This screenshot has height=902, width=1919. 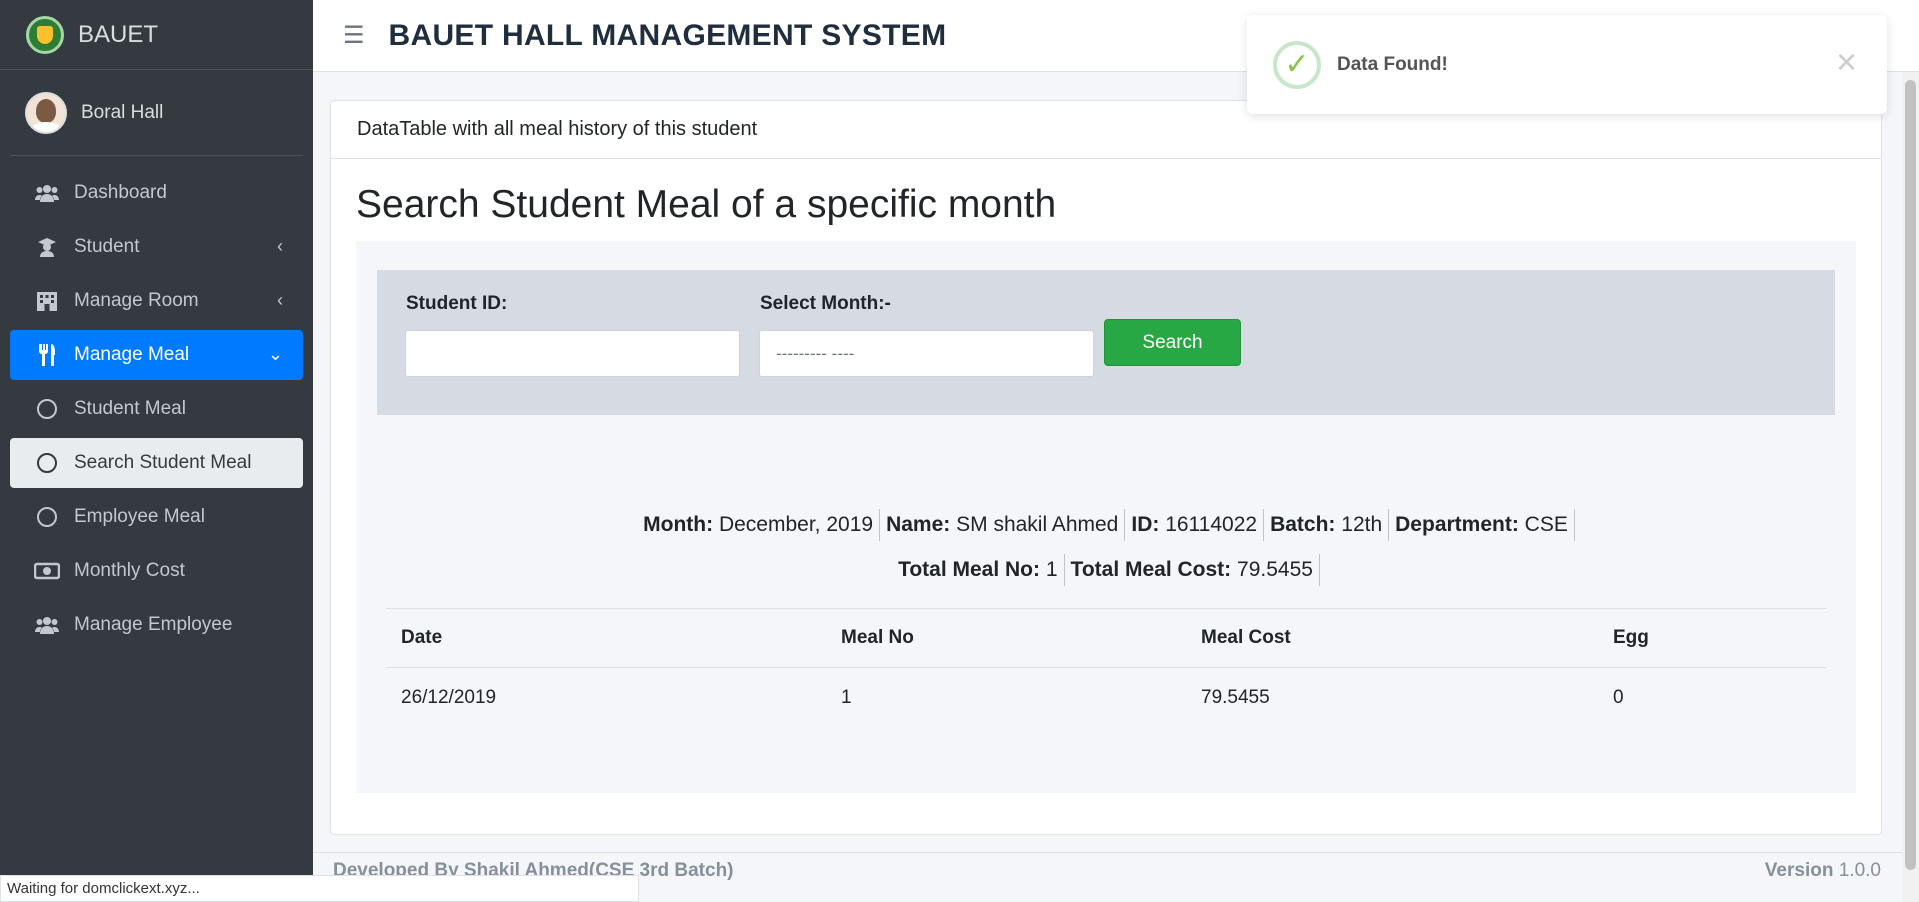 I want to click on money-icon, so click(x=47, y=571).